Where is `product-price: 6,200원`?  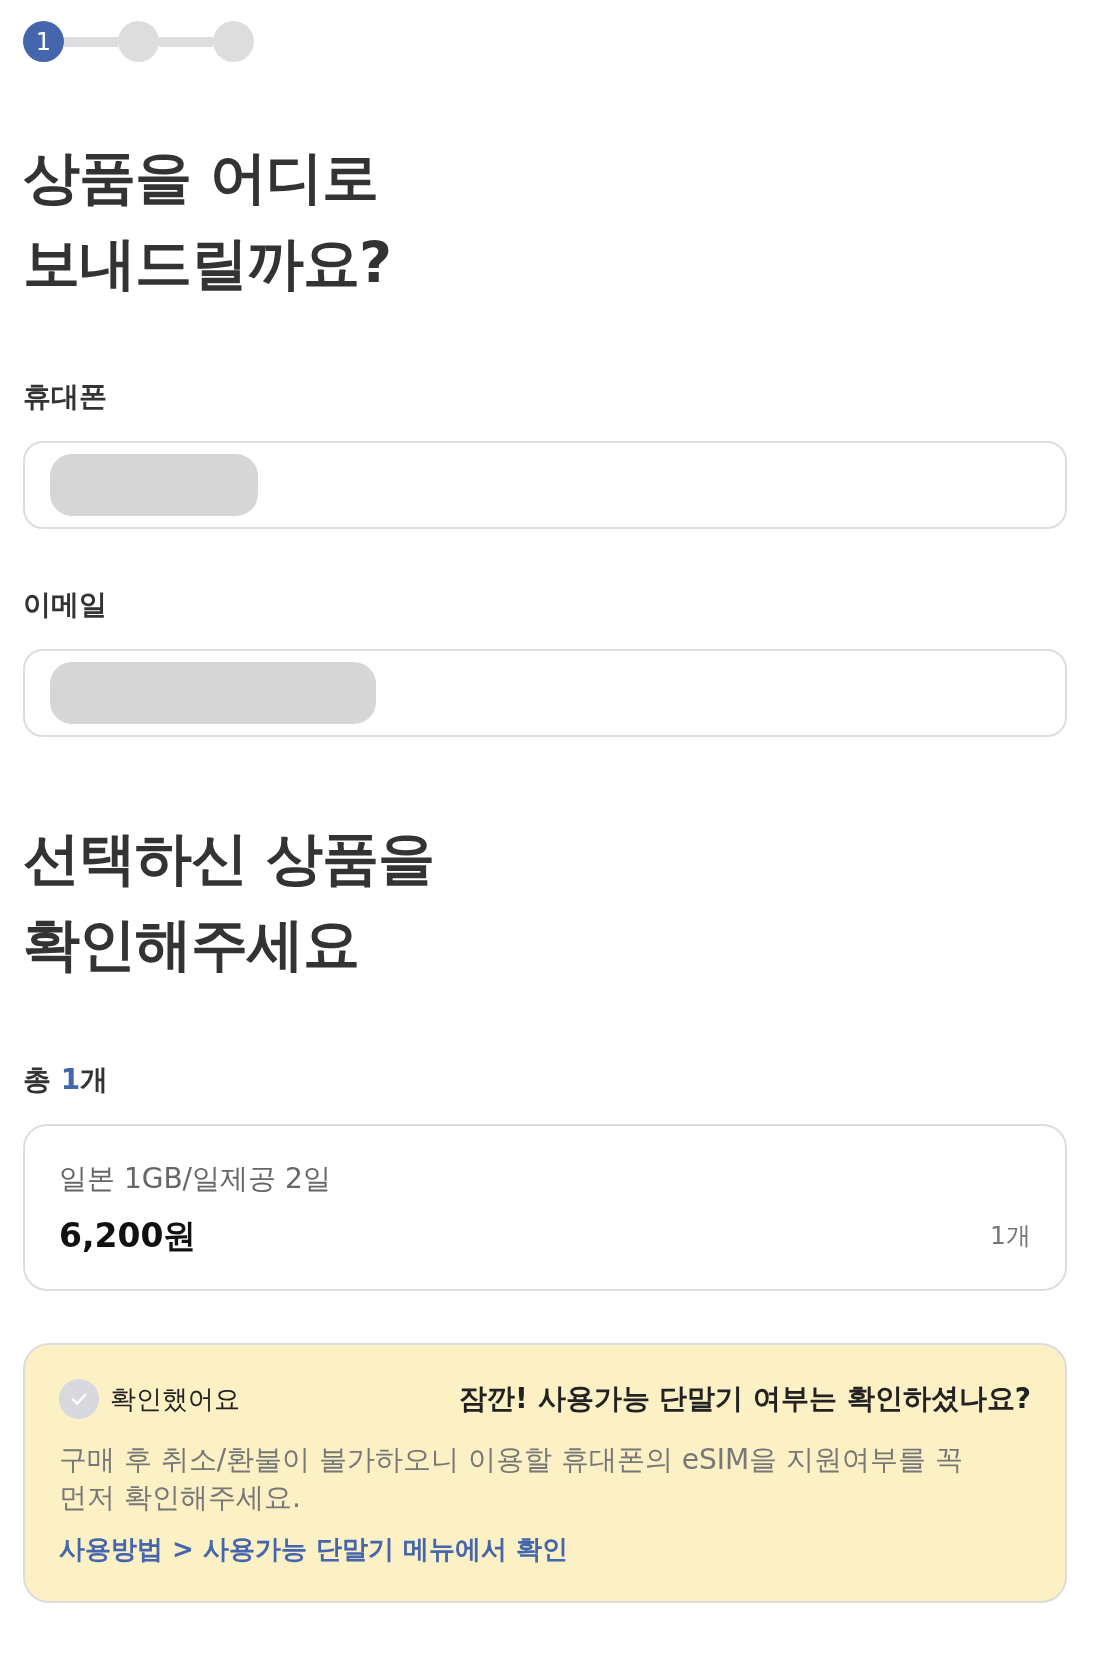
product-price: 6,200원 is located at coordinates (128, 1236).